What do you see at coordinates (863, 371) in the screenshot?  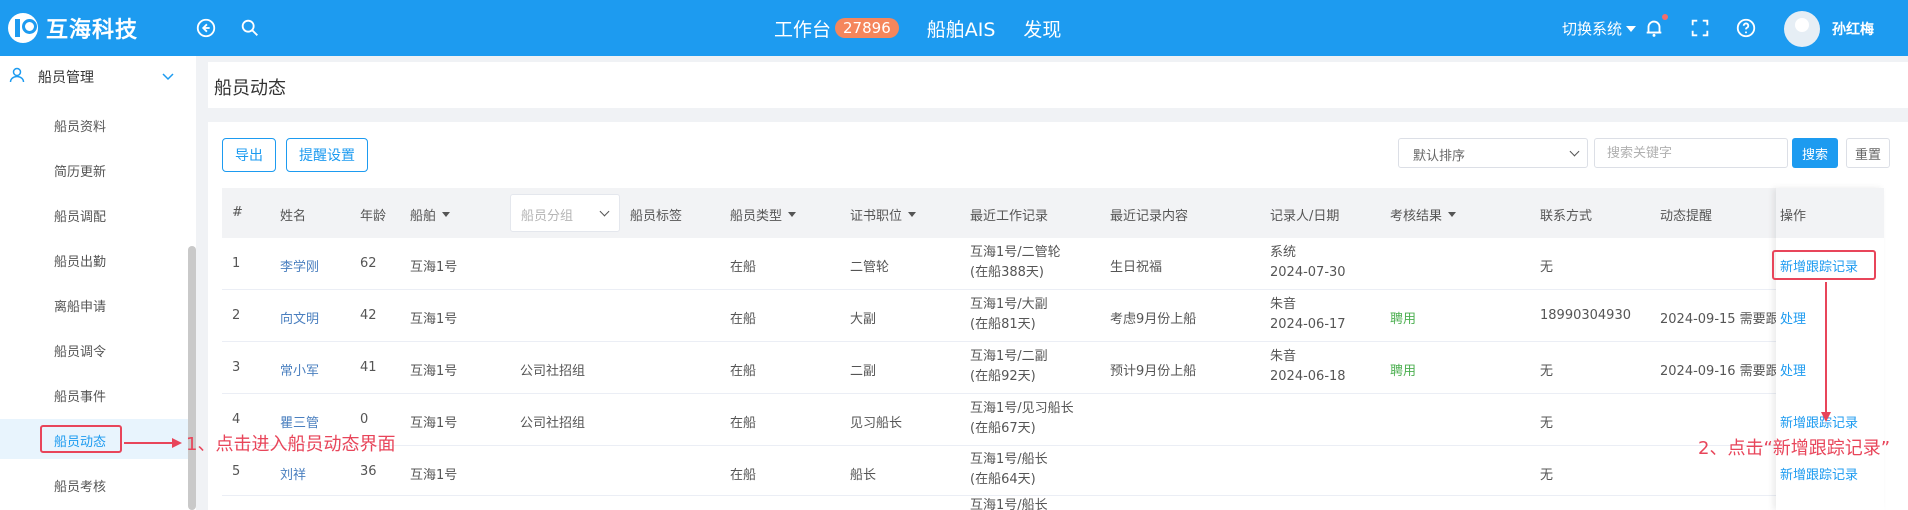 I see `cell-cert-position: 二副` at bounding box center [863, 371].